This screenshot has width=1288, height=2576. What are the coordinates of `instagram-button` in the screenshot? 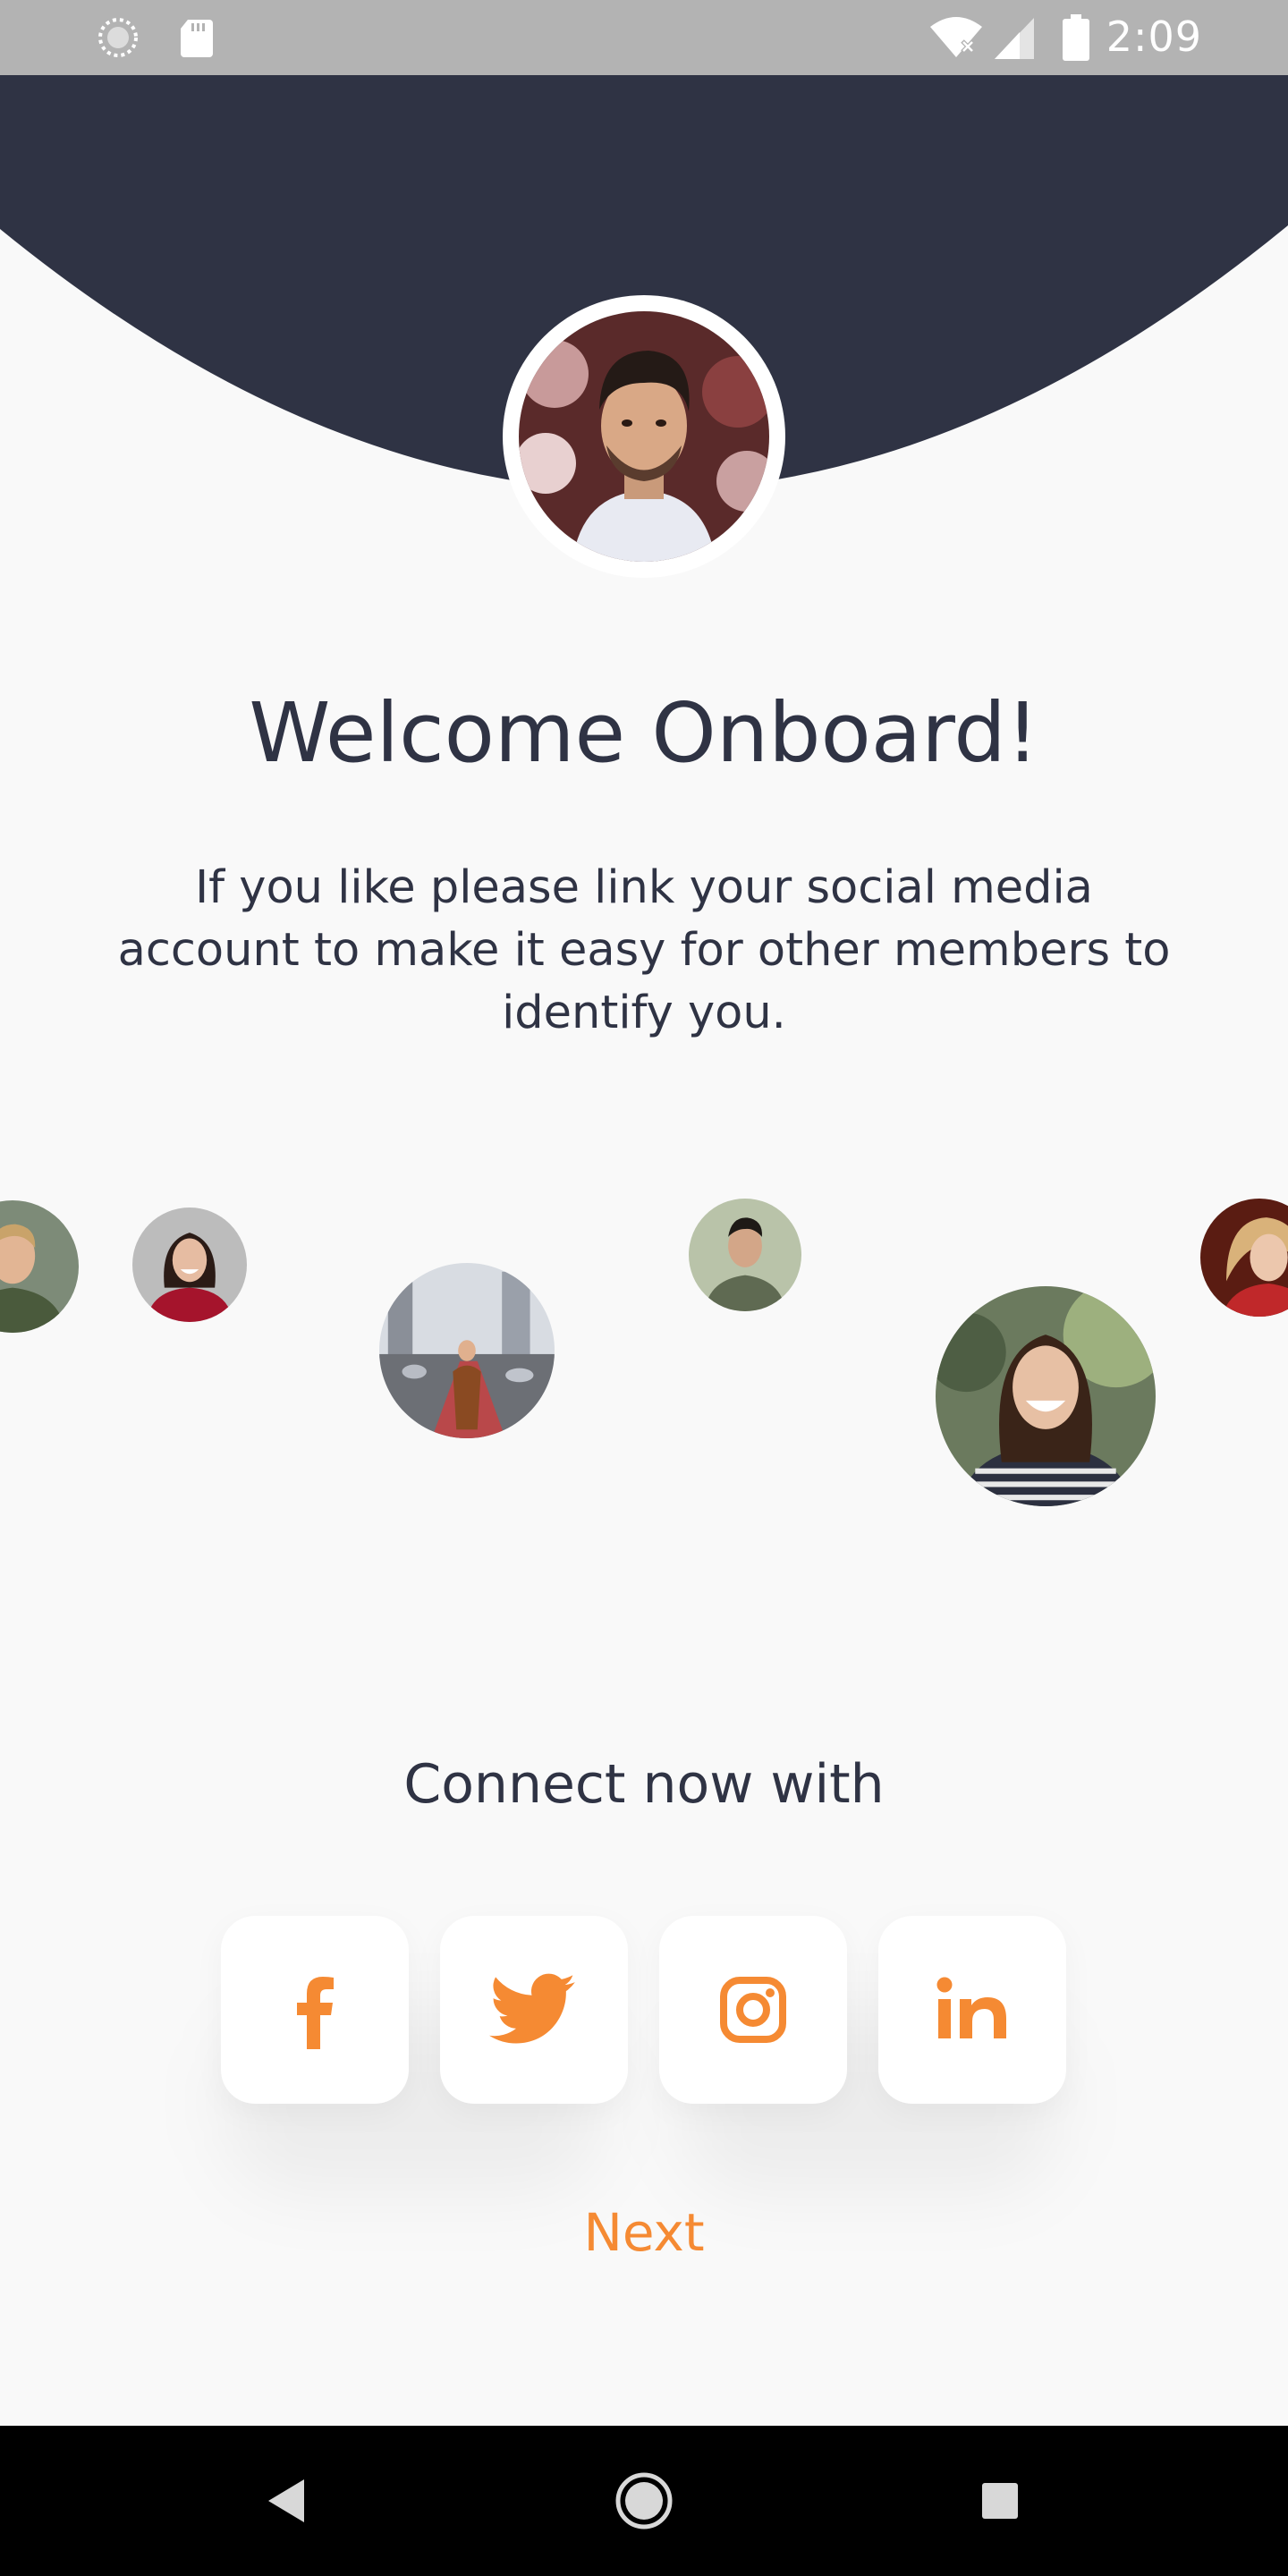 It's located at (753, 2010).